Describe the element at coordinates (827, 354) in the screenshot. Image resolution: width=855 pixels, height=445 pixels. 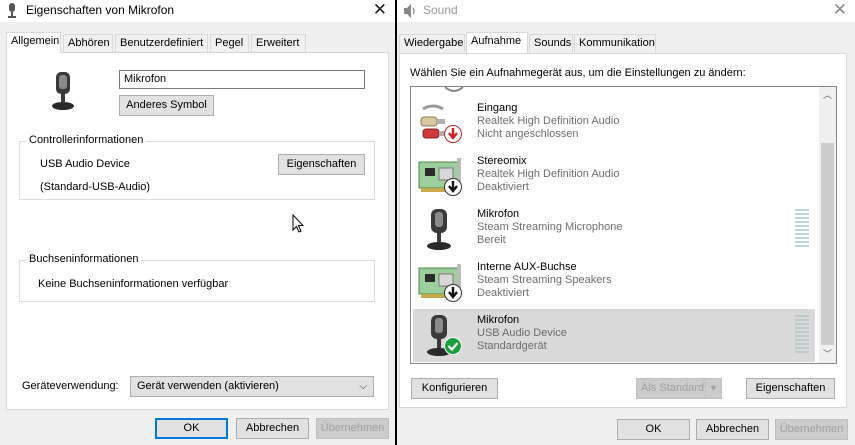
I see `scroll-down-icon: ﹀` at that location.